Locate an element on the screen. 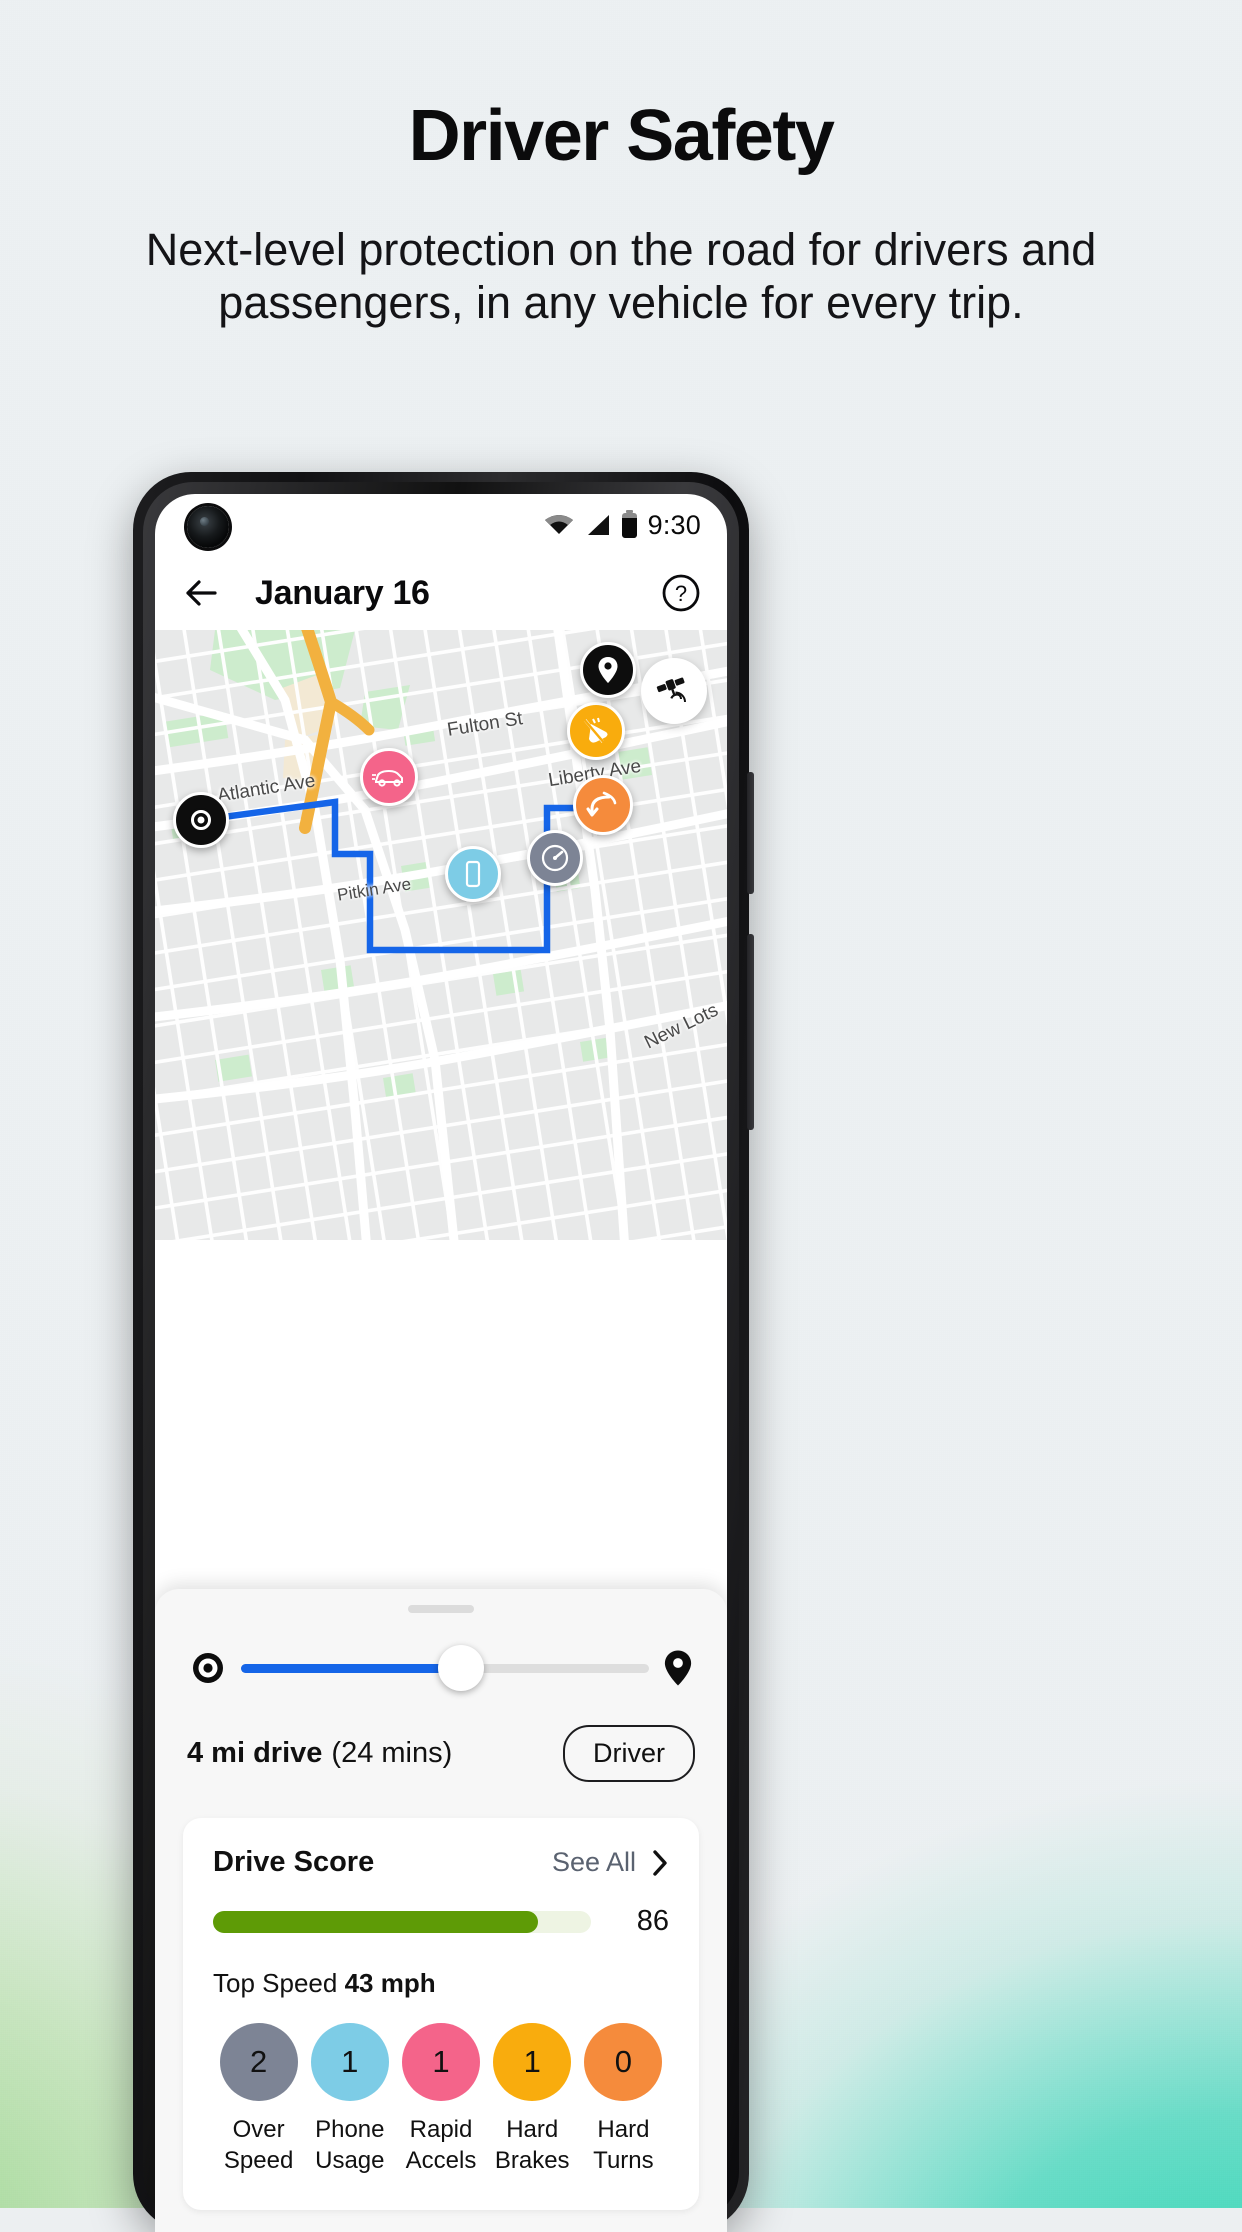 The width and height of the screenshot is (1242, 2232). metric-over-speed: 2 Over Speed is located at coordinates (258, 2099).